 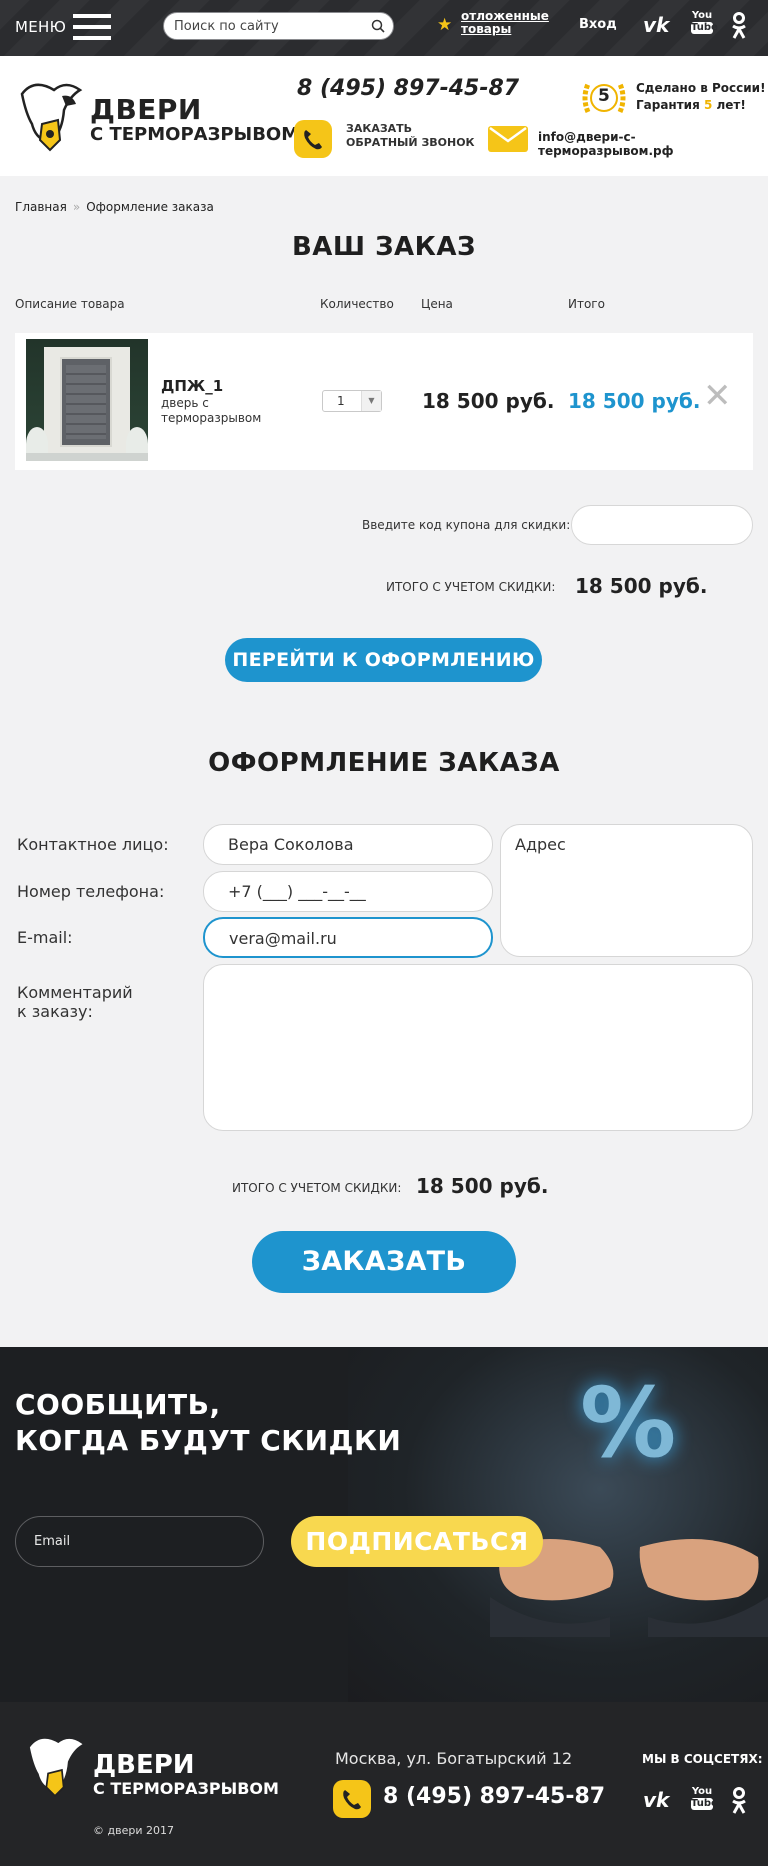 I want to click on col-description: Описание товара, so click(x=70, y=304).